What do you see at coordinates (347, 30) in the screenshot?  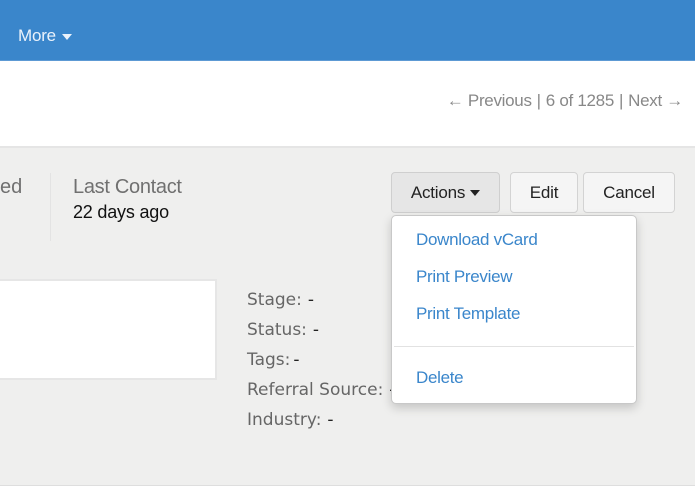 I see `top-nav-bar: More` at bounding box center [347, 30].